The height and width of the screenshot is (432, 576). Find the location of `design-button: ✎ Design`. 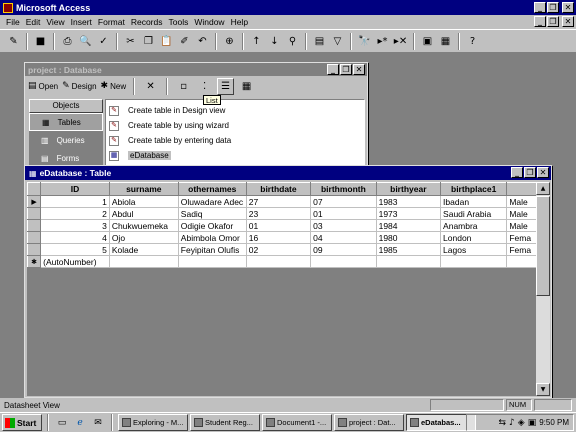

design-button: ✎ Design is located at coordinates (79, 86).